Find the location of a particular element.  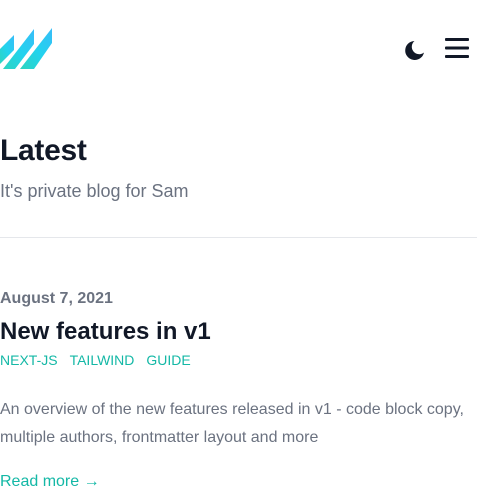

hamburger-menu-icon is located at coordinates (457, 48).